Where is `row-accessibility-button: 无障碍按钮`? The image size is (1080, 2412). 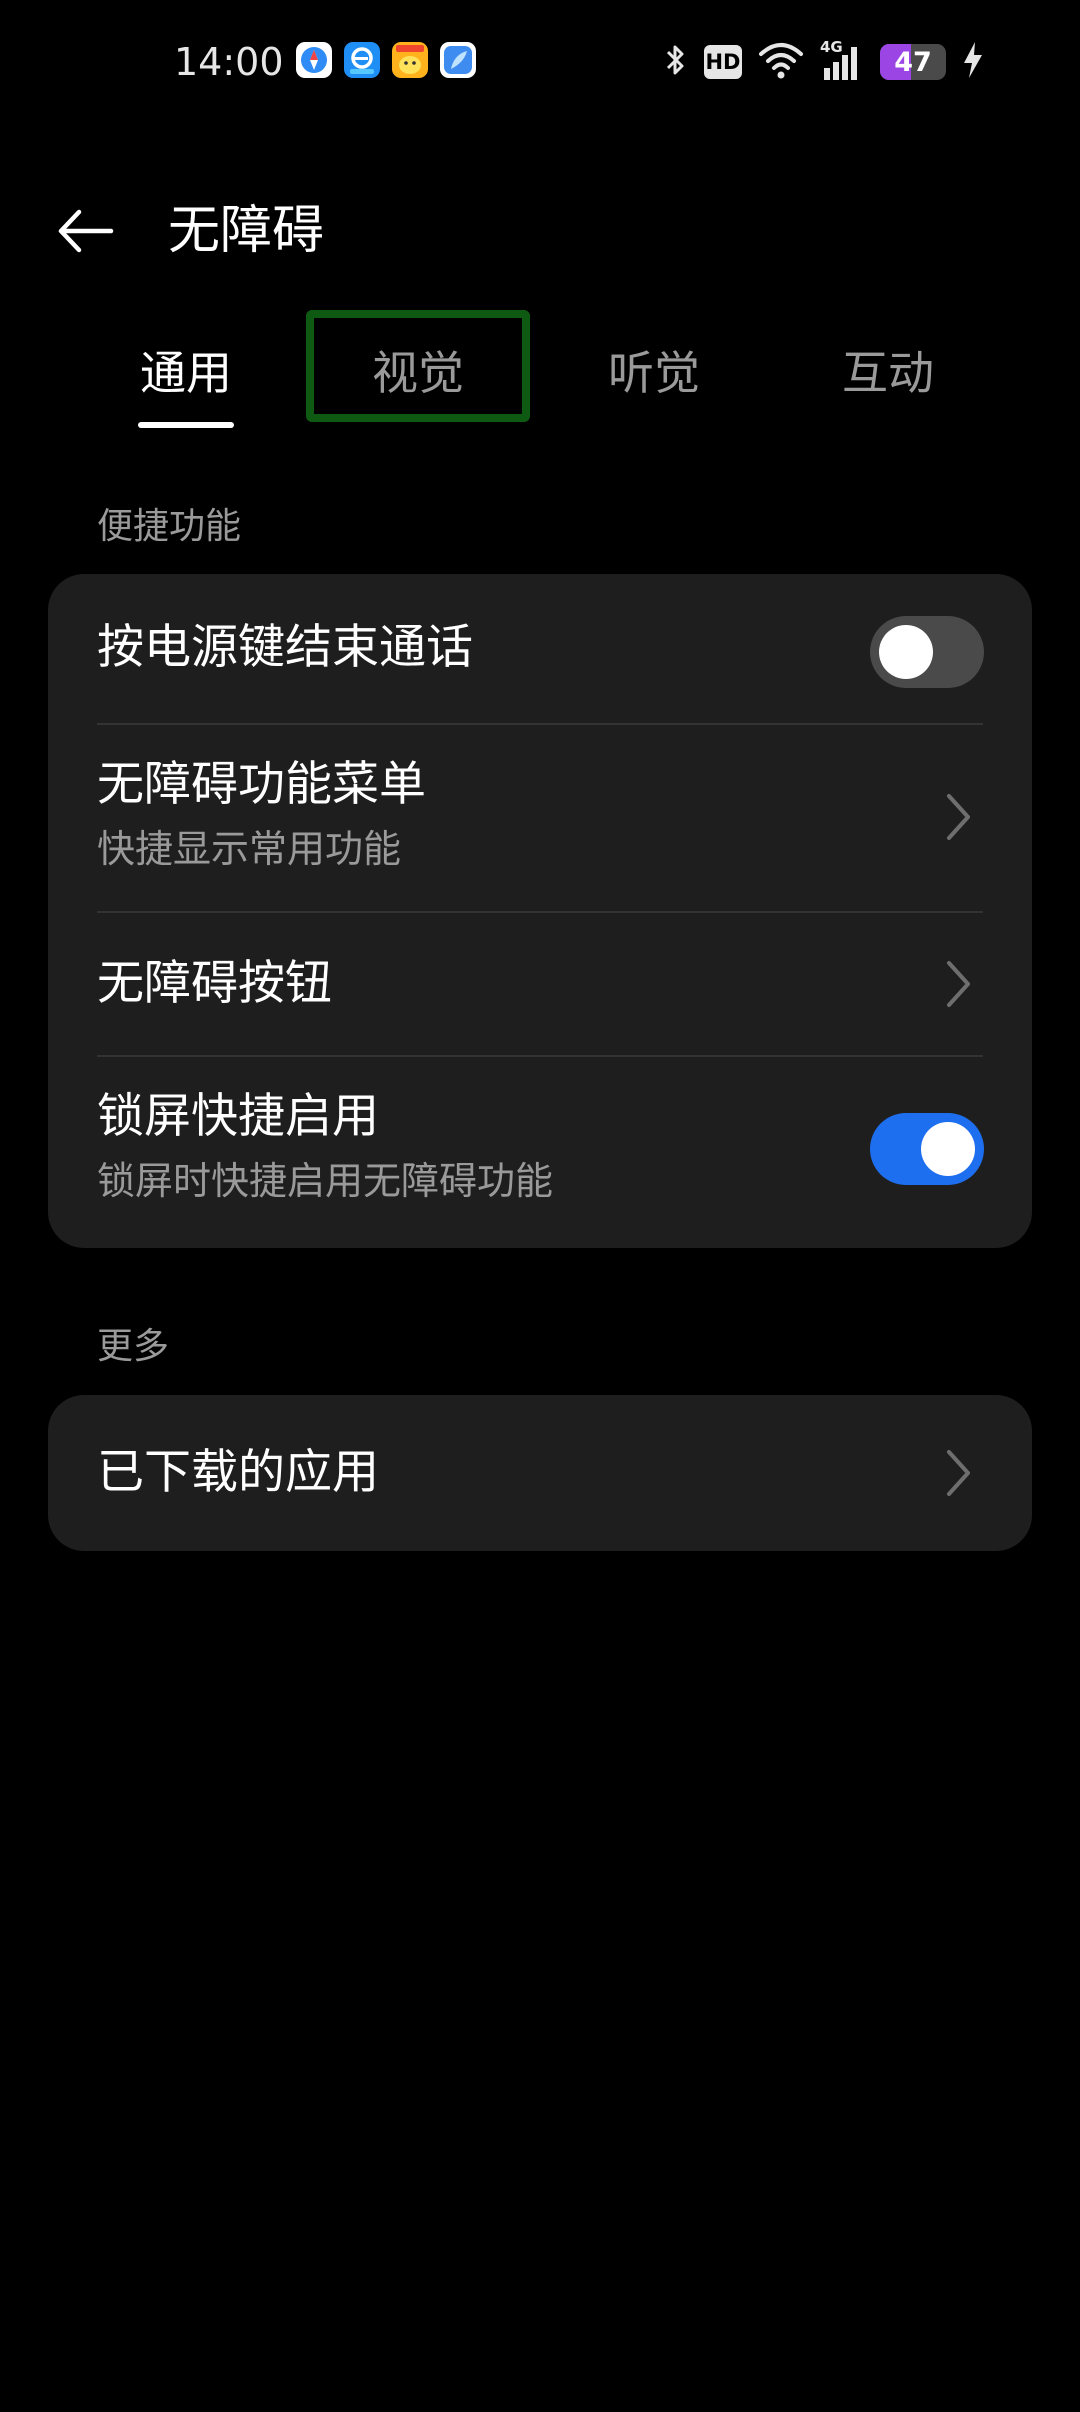
row-accessibility-button: 无障碍按钮 is located at coordinates (540, 984).